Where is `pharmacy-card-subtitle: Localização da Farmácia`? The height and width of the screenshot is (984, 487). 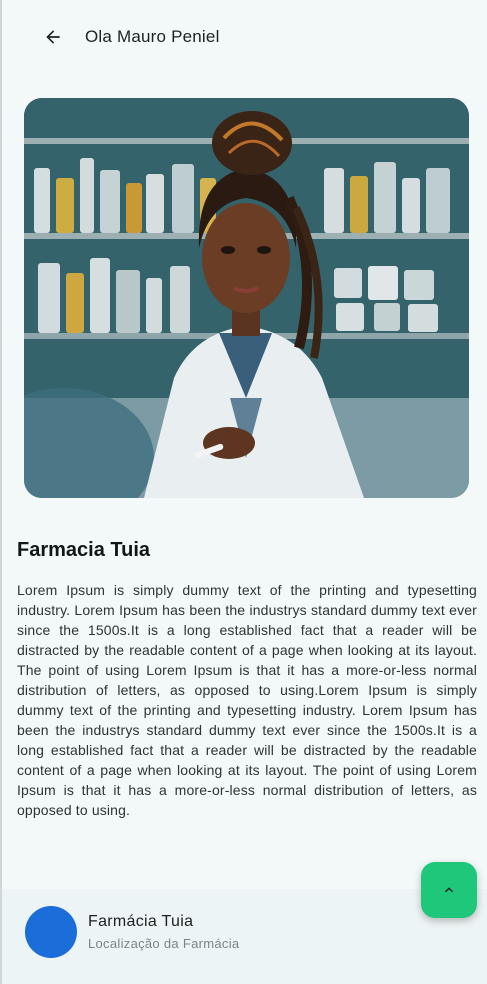 pharmacy-card-subtitle: Localização da Farmácia is located at coordinates (164, 943).